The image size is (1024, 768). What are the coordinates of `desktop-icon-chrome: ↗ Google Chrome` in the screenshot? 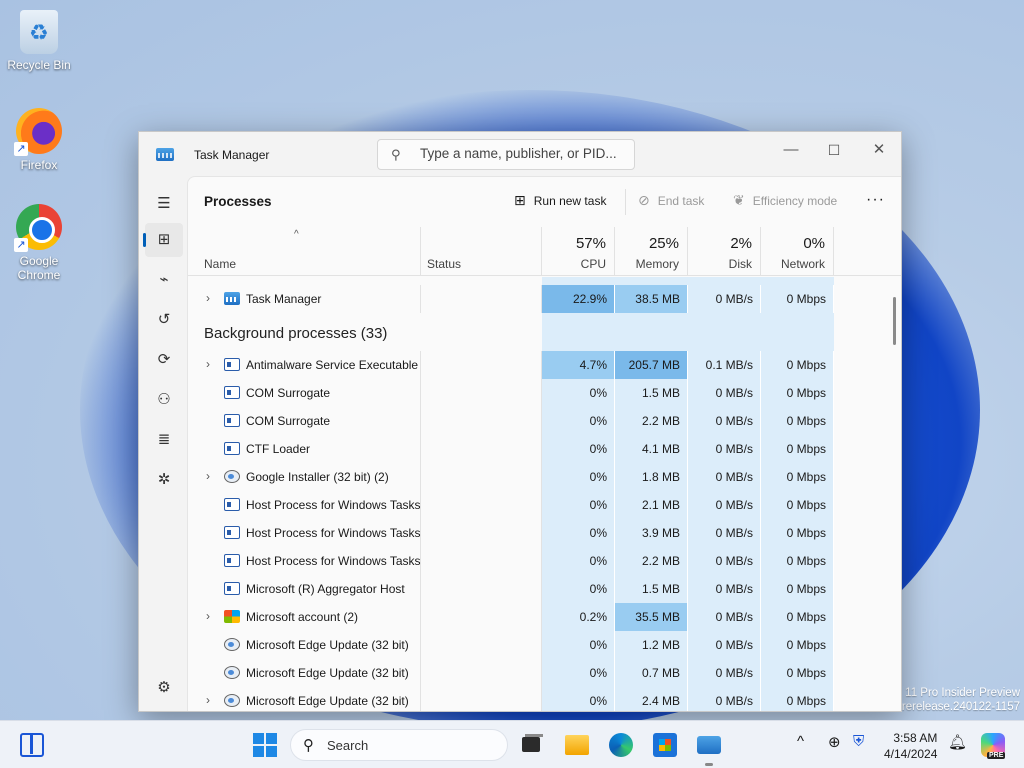 It's located at (39, 243).